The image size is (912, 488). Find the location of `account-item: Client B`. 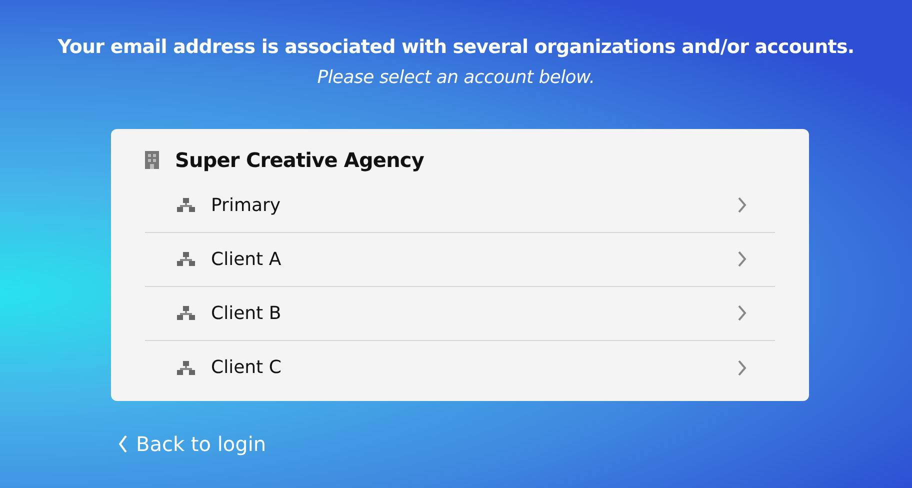

account-item: Client B is located at coordinates (460, 313).